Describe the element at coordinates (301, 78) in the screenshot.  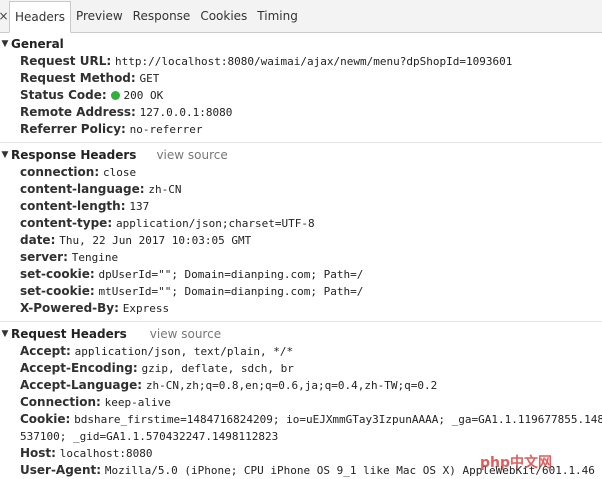
I see `general-row-request-method: Request Method: GET` at that location.